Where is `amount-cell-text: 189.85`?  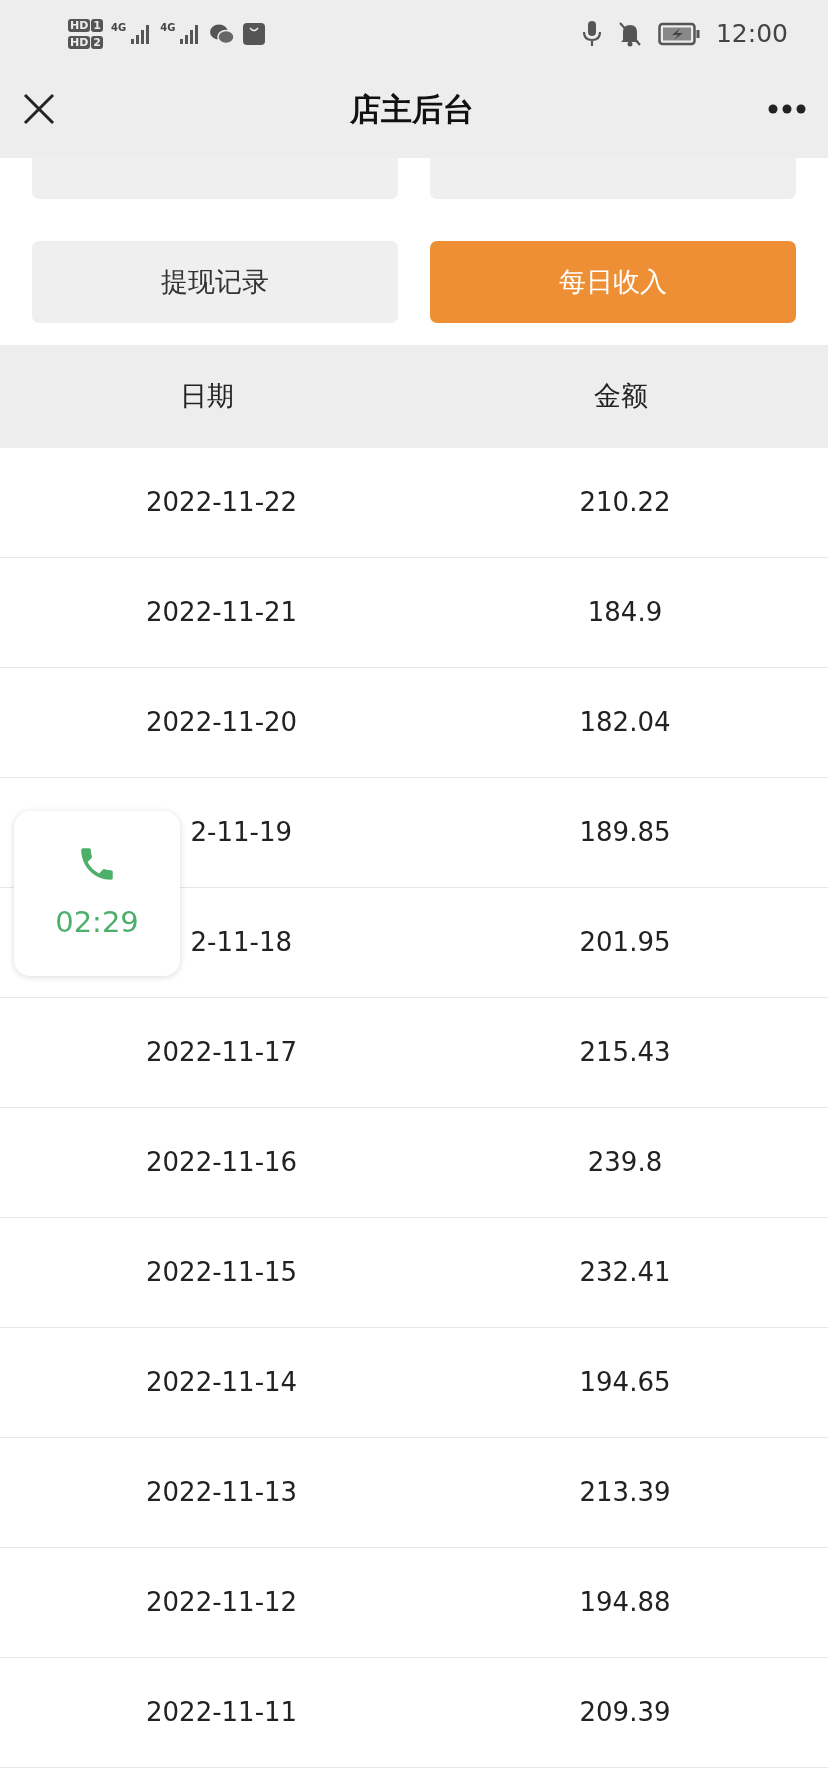 amount-cell-text: 189.85 is located at coordinates (625, 832).